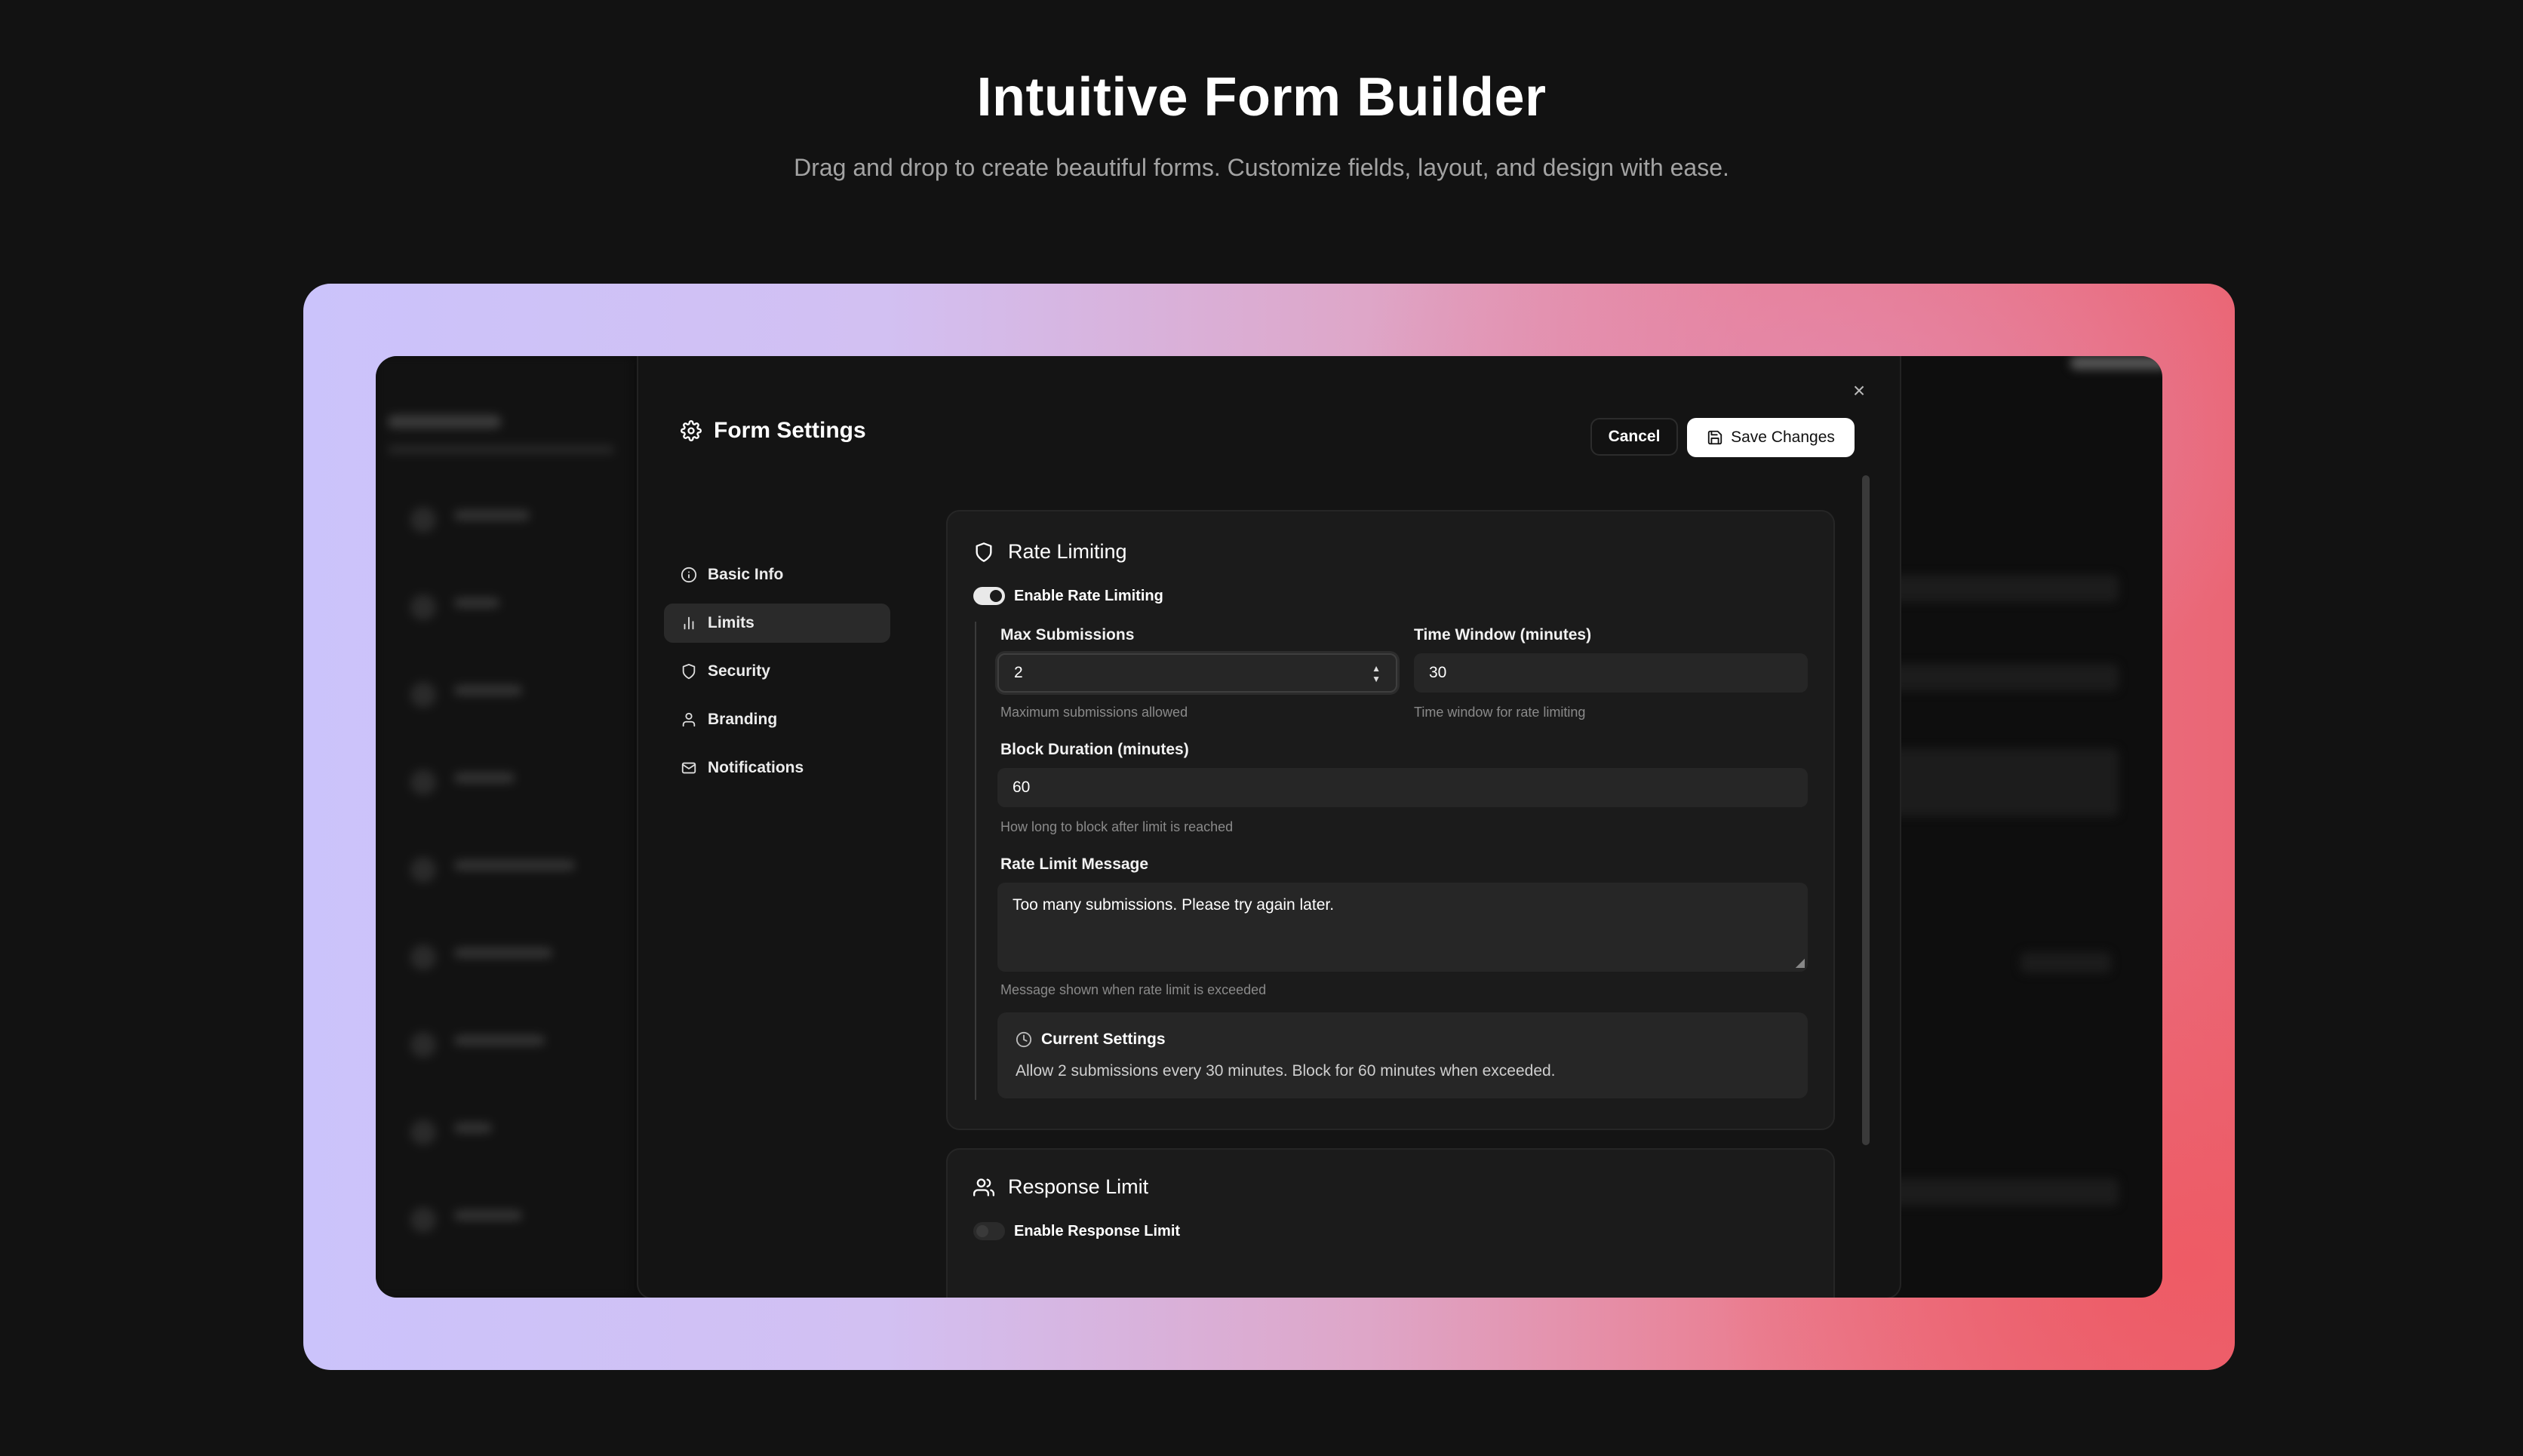 The width and height of the screenshot is (2523, 1456). Describe the element at coordinates (1611, 673) in the screenshot. I see `time-window-input: 30` at that location.